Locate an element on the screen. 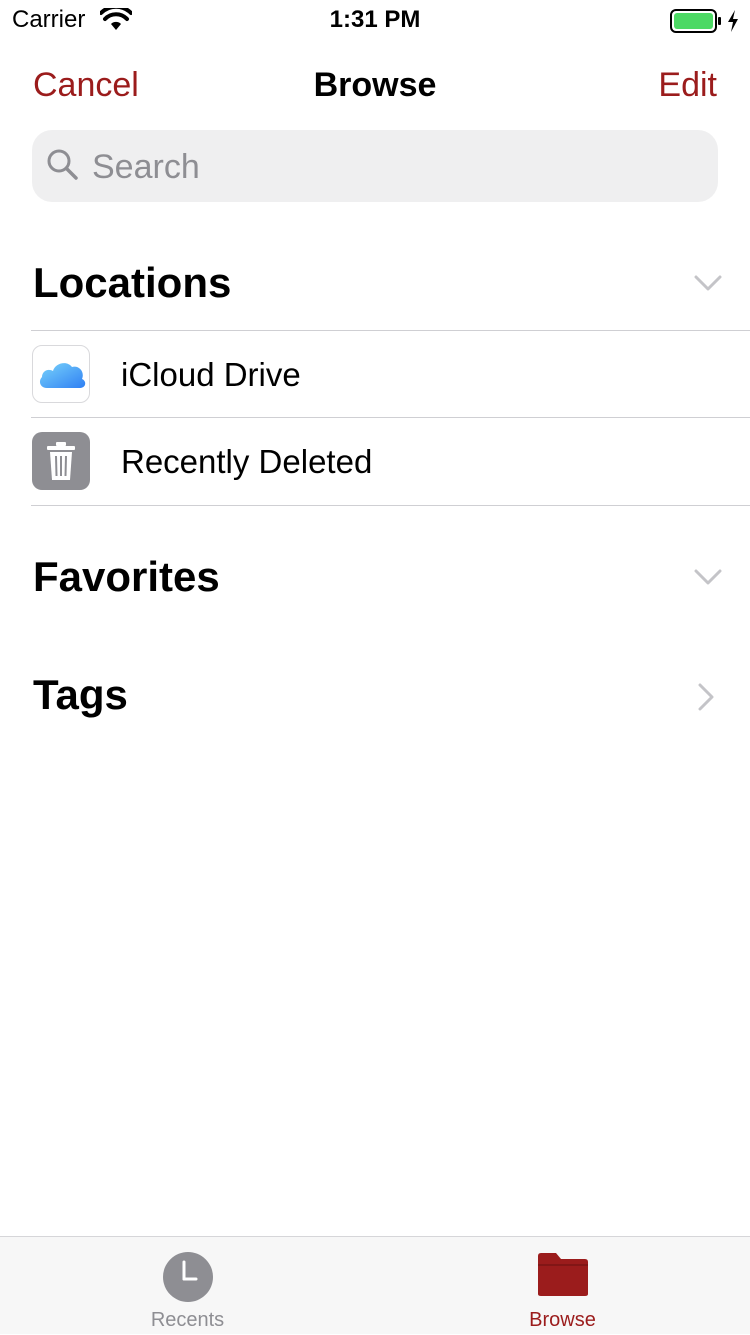 This screenshot has height=1335, width=750. tab-bar: Recents Browse is located at coordinates (375, 1285).